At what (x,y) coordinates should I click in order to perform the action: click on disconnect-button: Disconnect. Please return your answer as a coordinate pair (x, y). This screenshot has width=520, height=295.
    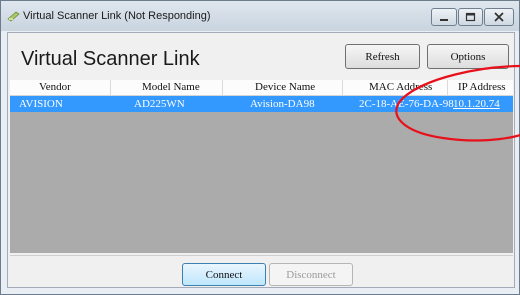
    Looking at the image, I should click on (311, 274).